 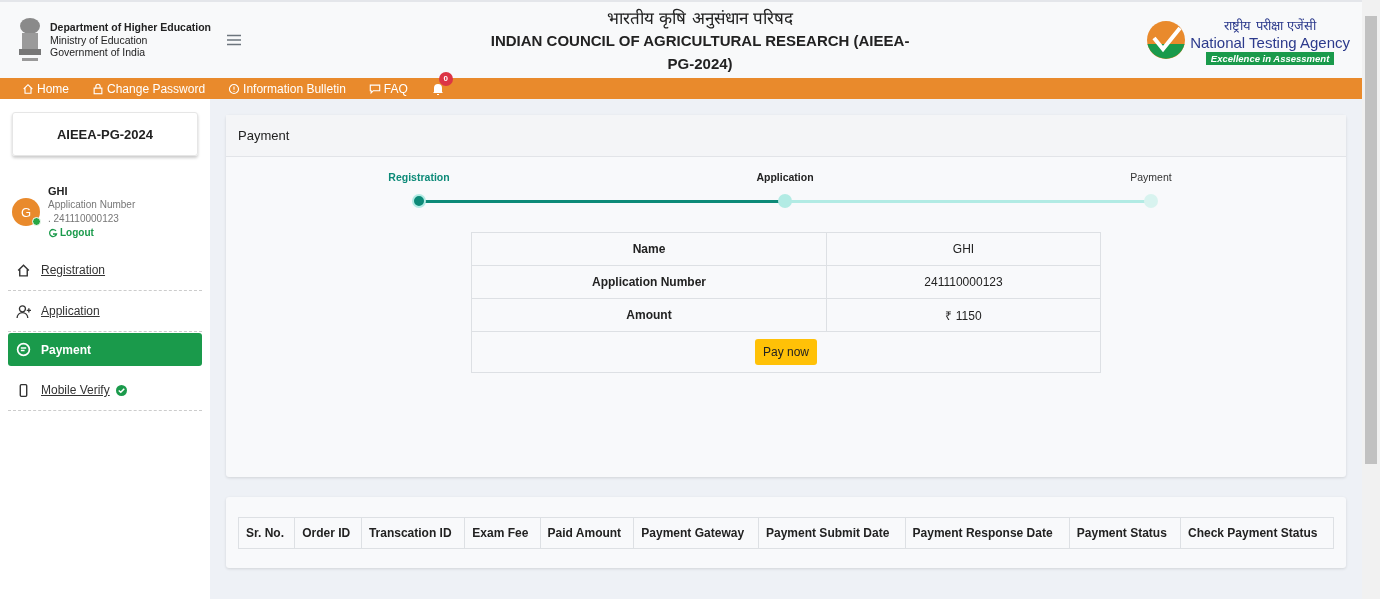 What do you see at coordinates (92, 205) in the screenshot?
I see `application-number-label: Application Number` at bounding box center [92, 205].